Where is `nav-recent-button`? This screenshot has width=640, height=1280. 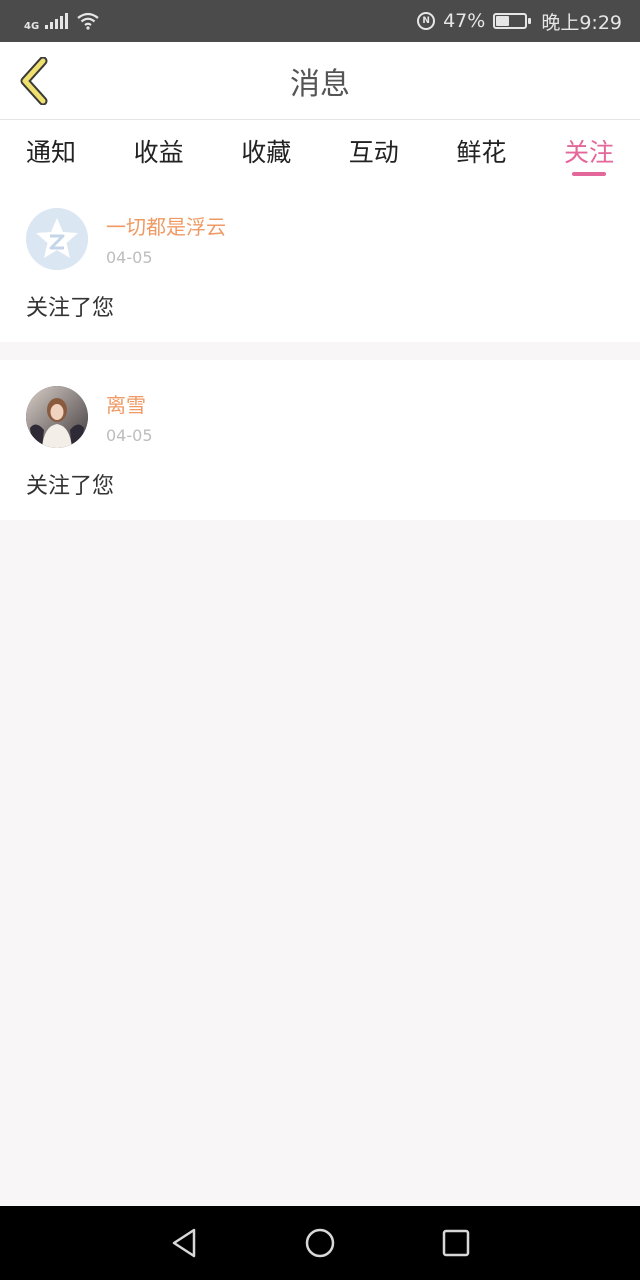
nav-recent-button is located at coordinates (456, 1243).